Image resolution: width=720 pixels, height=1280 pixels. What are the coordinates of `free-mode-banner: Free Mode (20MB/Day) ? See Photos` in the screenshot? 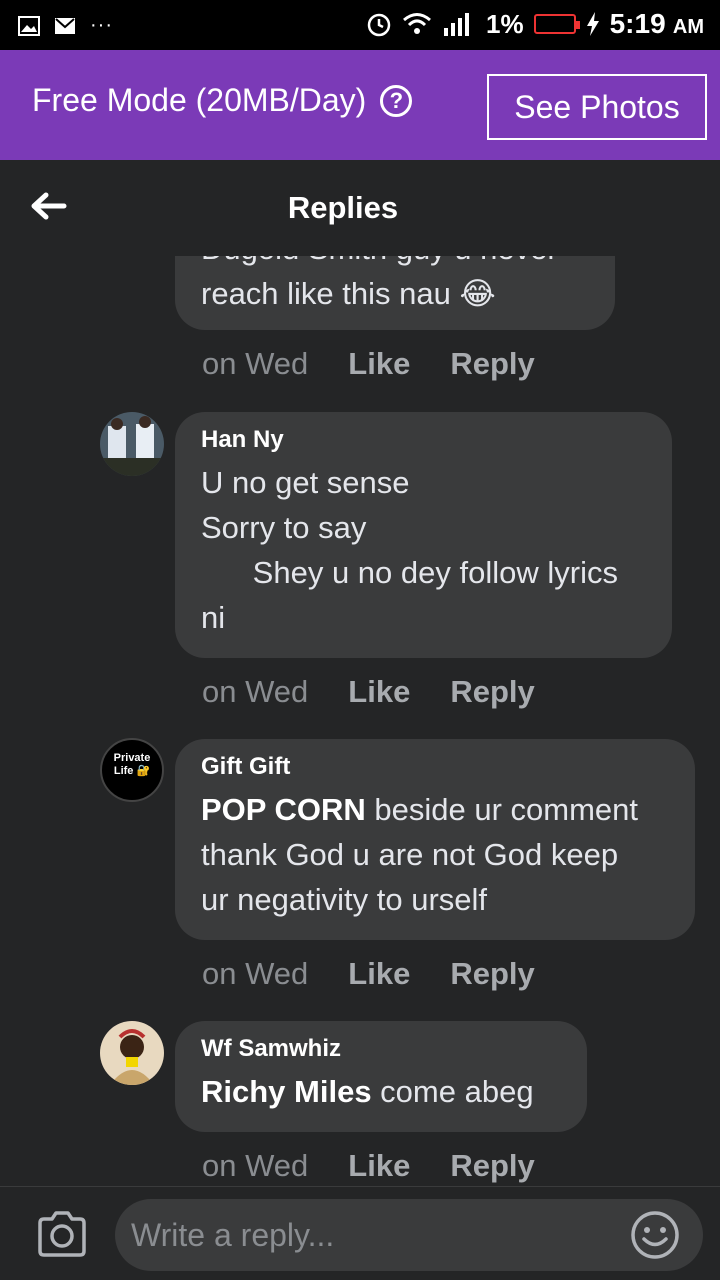 It's located at (360, 105).